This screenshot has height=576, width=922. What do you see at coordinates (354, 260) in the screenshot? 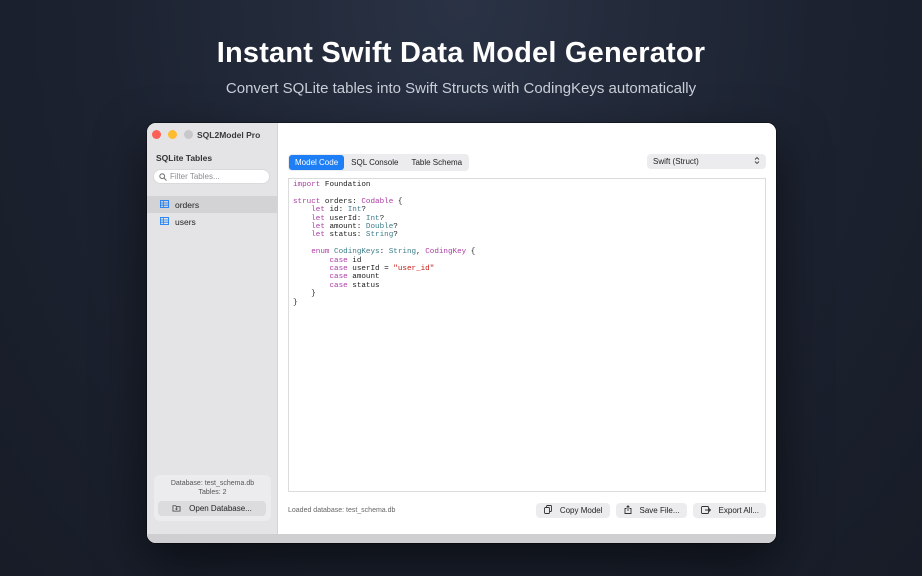
I see `code-token: id` at bounding box center [354, 260].